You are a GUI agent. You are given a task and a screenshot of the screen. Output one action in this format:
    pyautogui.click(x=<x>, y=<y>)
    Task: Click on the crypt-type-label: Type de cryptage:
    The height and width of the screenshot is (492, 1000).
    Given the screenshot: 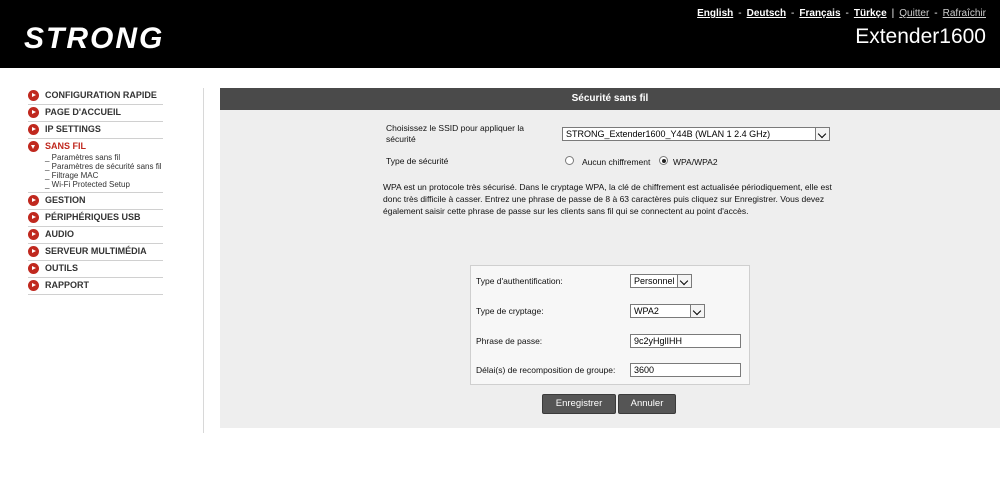 What is the action you would take?
    pyautogui.click(x=510, y=311)
    